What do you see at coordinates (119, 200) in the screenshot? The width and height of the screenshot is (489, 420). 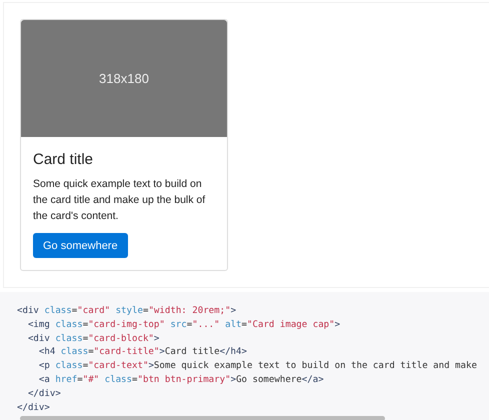 I see `card-text: Some quick example text to build on the card title and make up the bulk of the card's content.` at bounding box center [119, 200].